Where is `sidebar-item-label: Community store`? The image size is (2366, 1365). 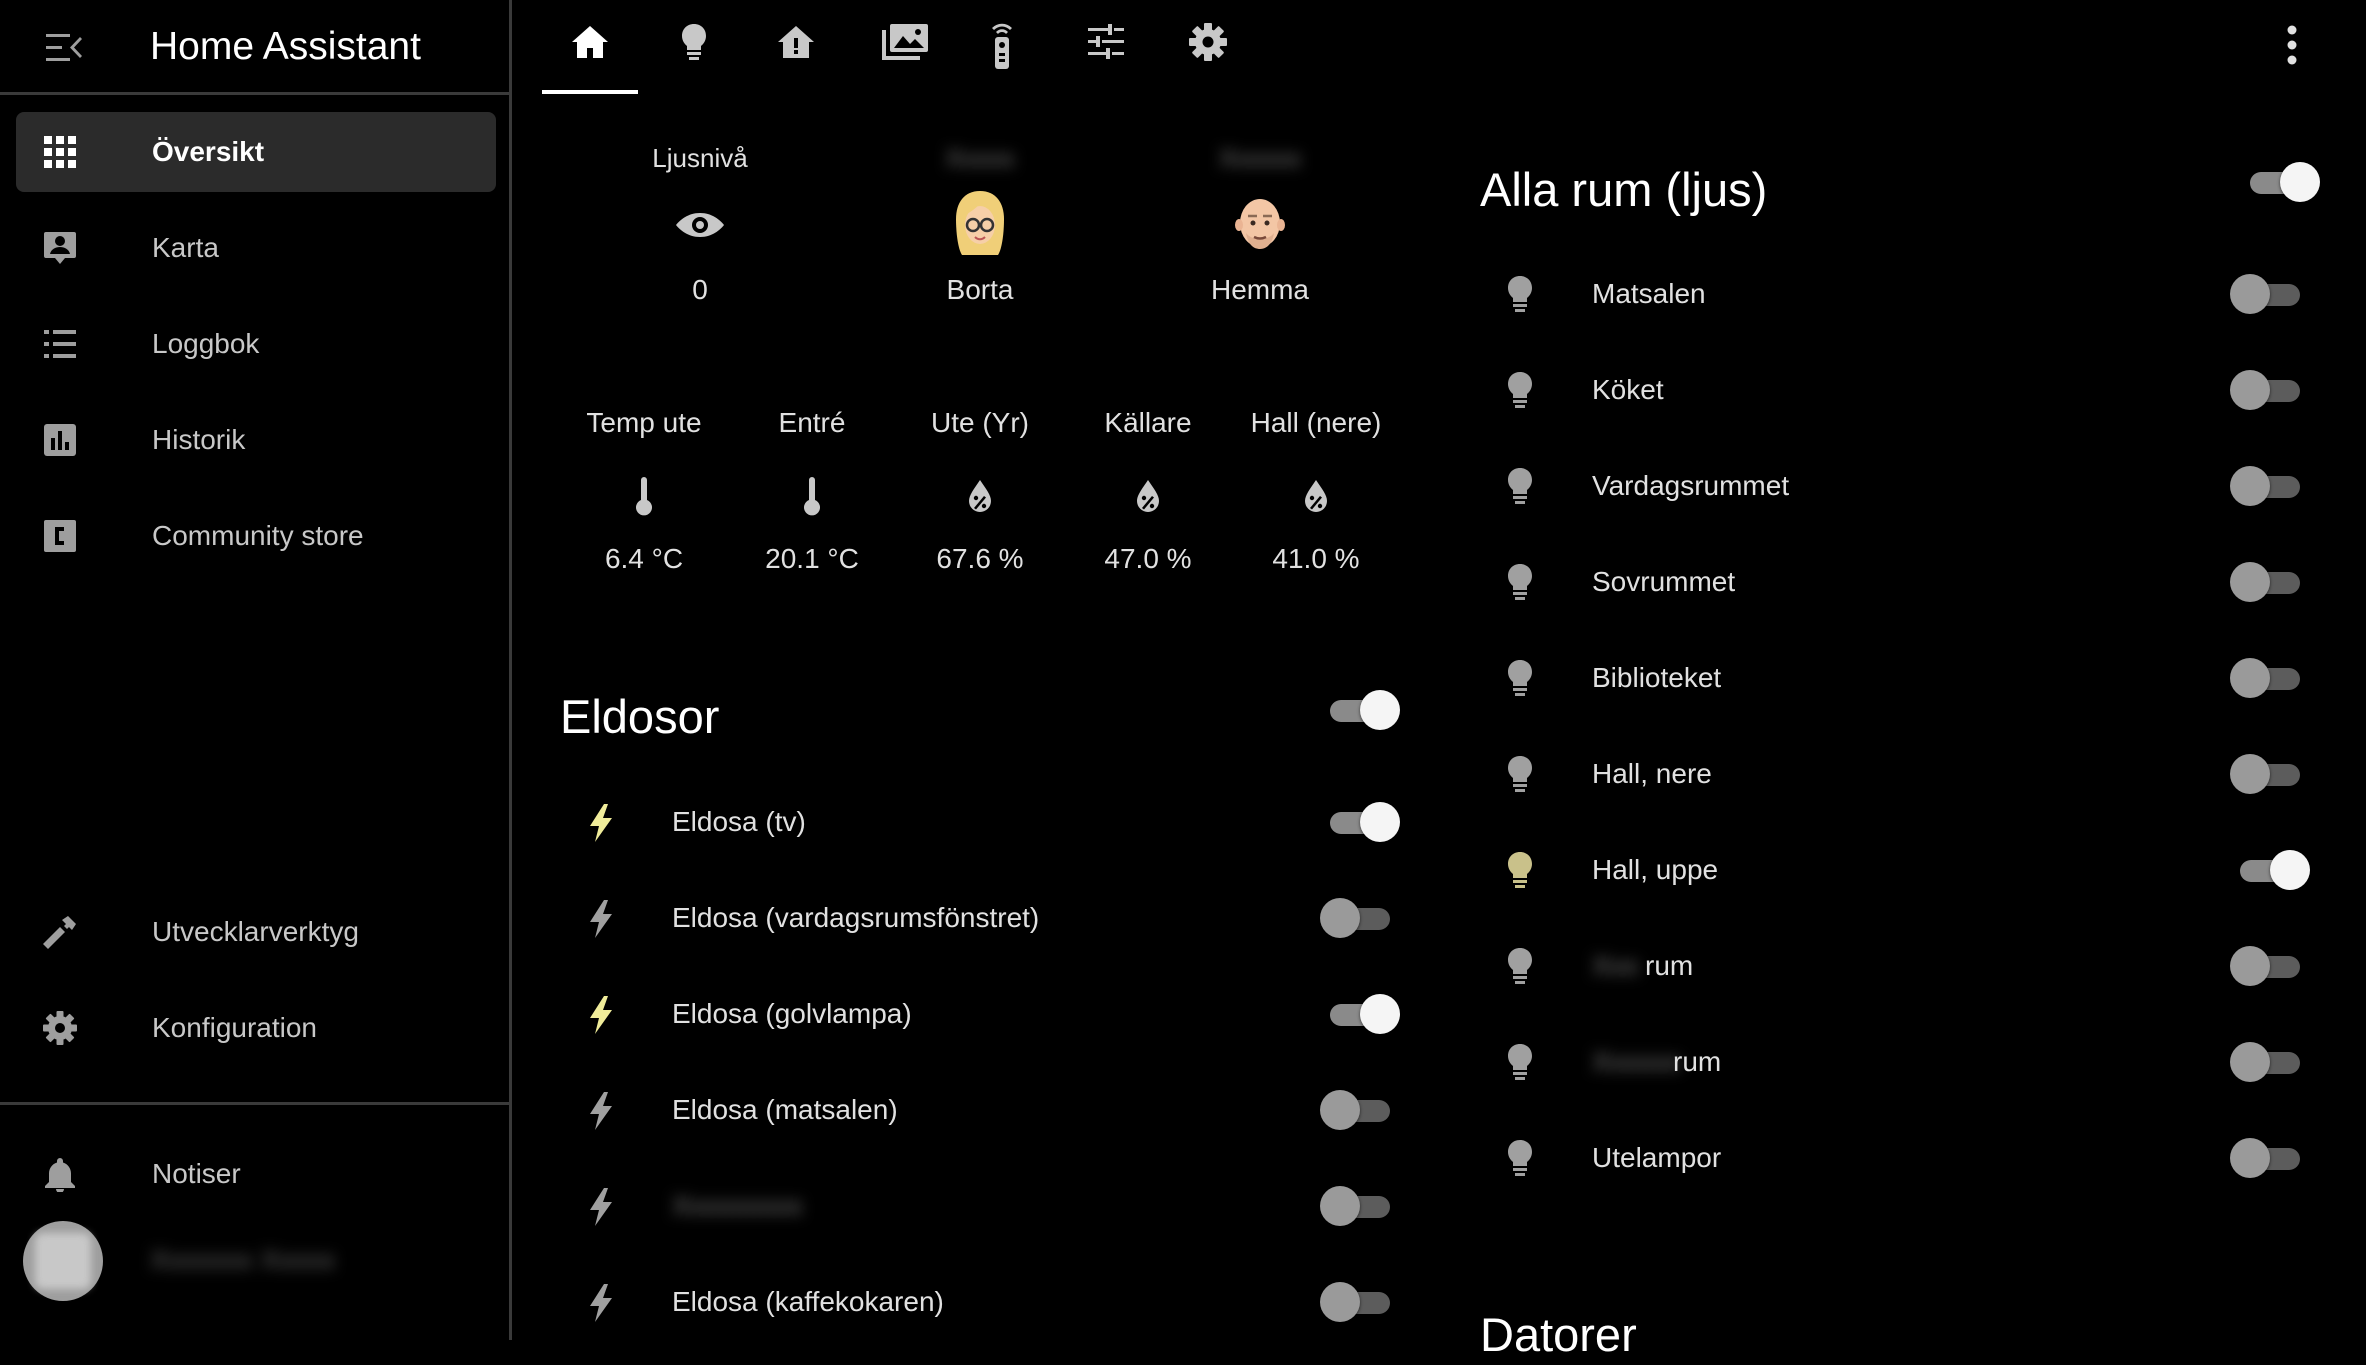
sidebar-item-label: Community store is located at coordinates (258, 535).